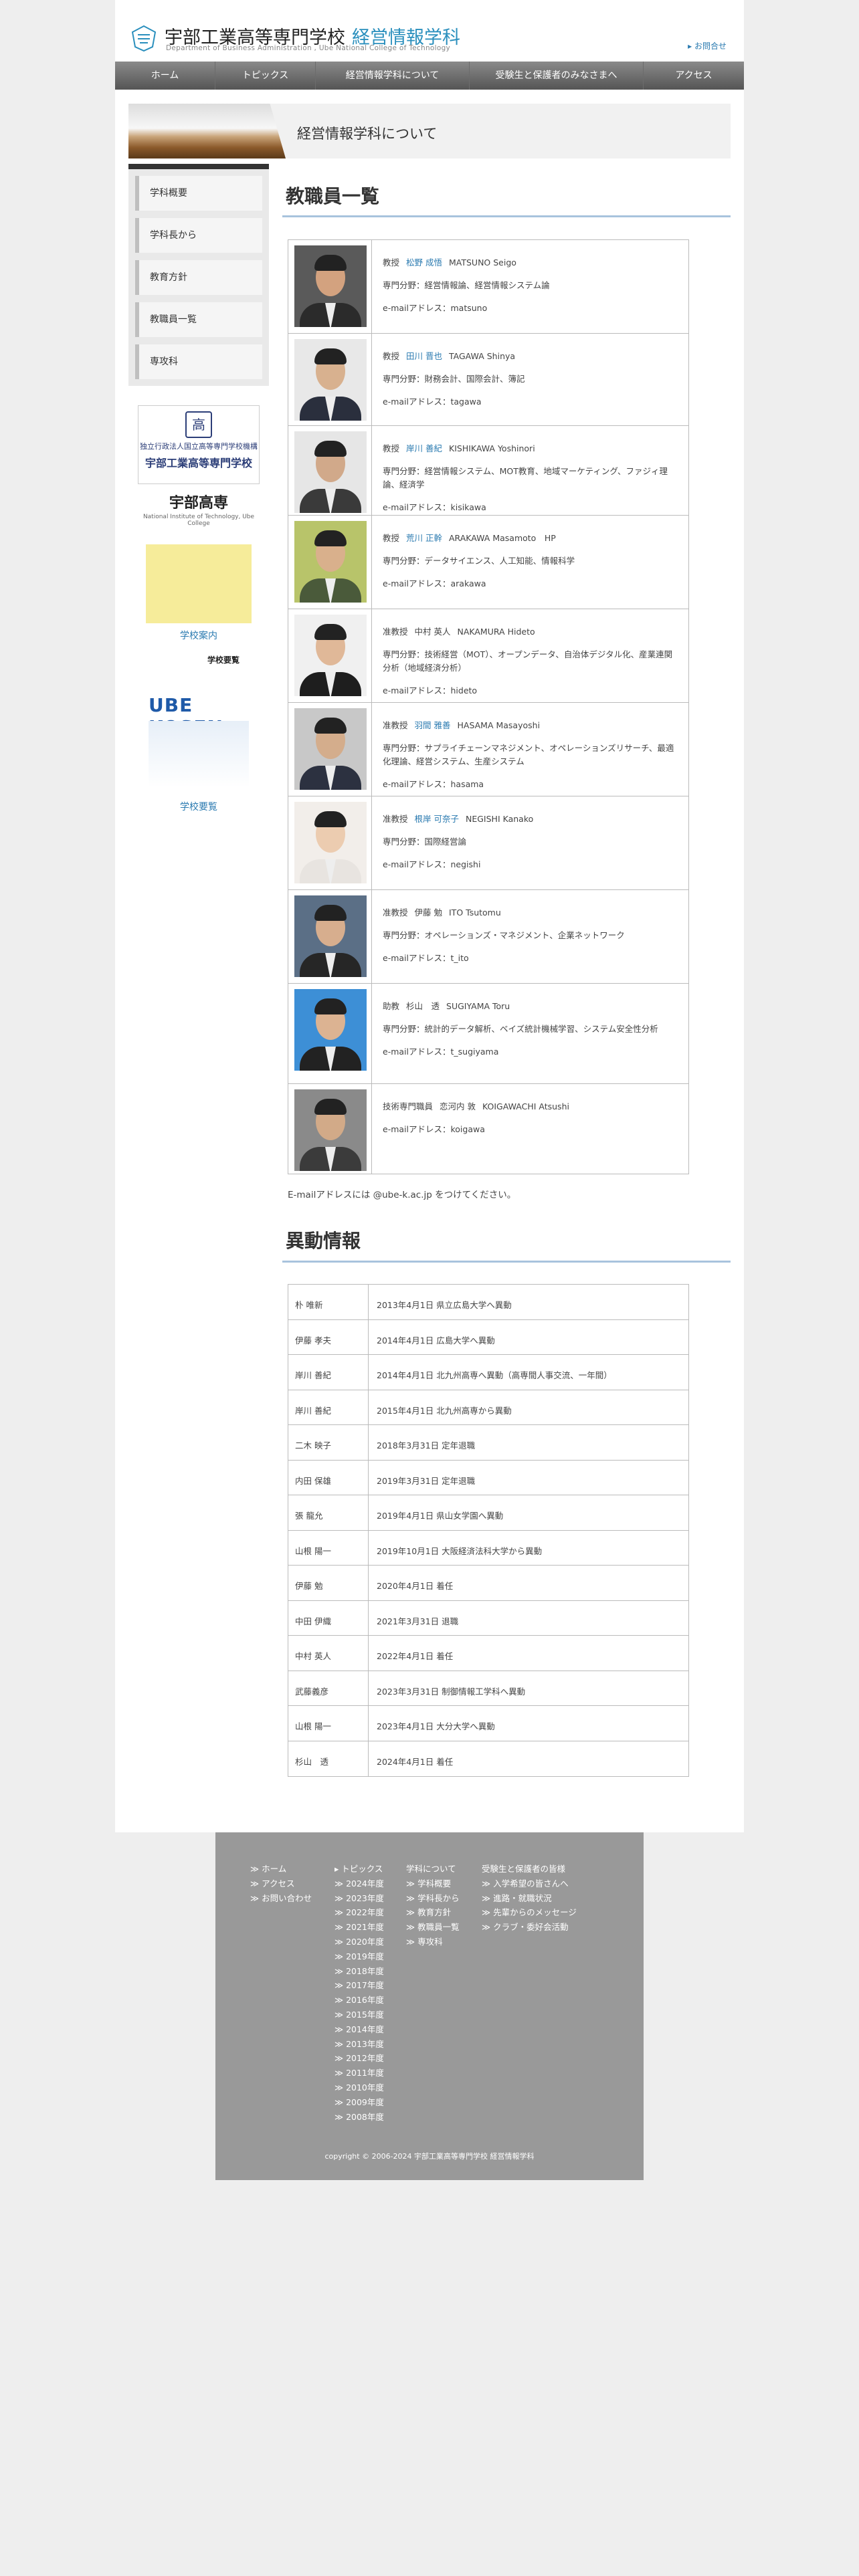 The width and height of the screenshot is (859, 2576). What do you see at coordinates (265, 76) in the screenshot?
I see `nav-topics: トピックス` at bounding box center [265, 76].